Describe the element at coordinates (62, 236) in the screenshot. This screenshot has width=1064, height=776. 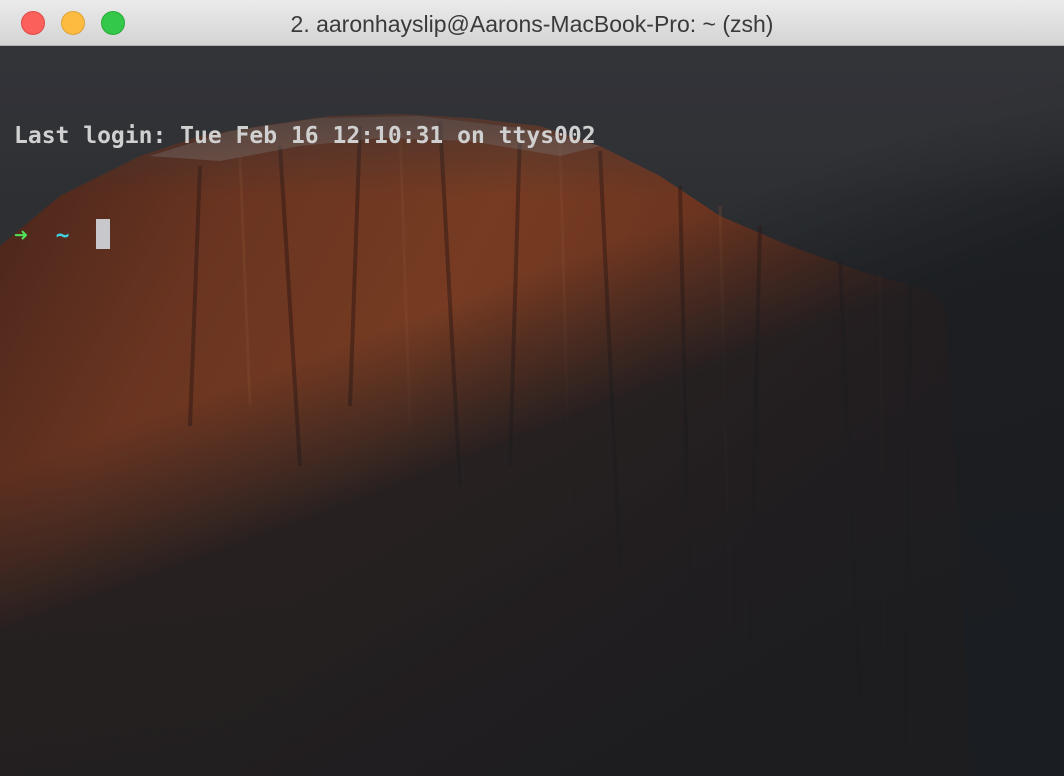
I see `prompt-directory: ~` at that location.